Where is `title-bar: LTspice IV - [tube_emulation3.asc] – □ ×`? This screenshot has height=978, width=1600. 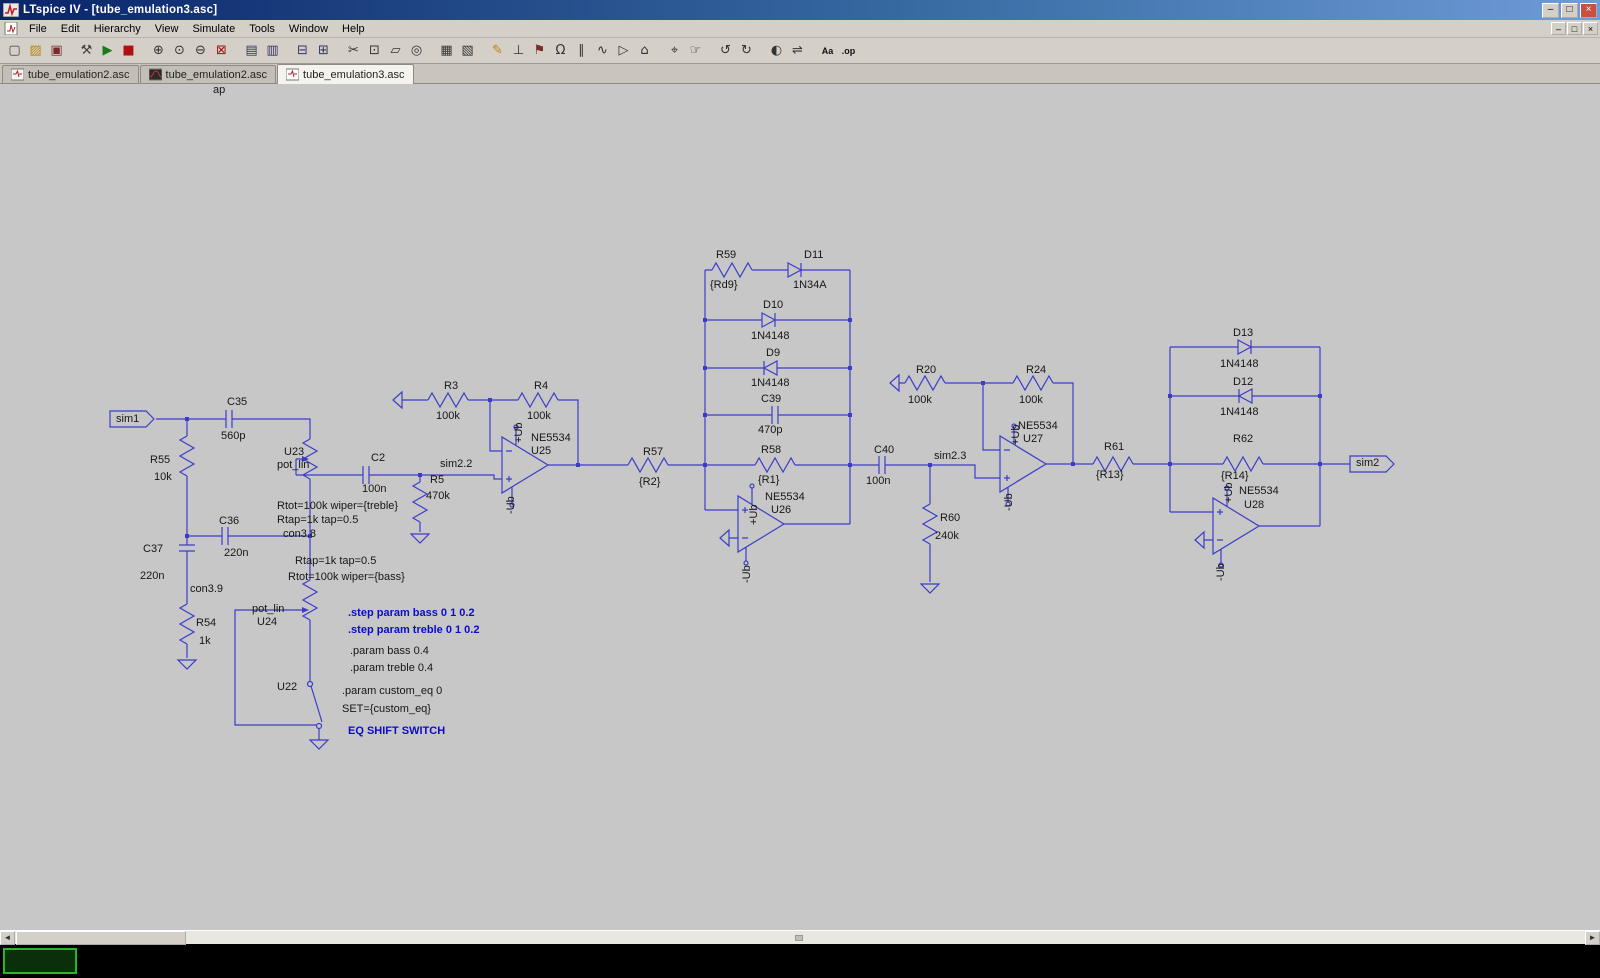 title-bar: LTspice IV - [tube_emulation3.asc] – □ × is located at coordinates (800, 10).